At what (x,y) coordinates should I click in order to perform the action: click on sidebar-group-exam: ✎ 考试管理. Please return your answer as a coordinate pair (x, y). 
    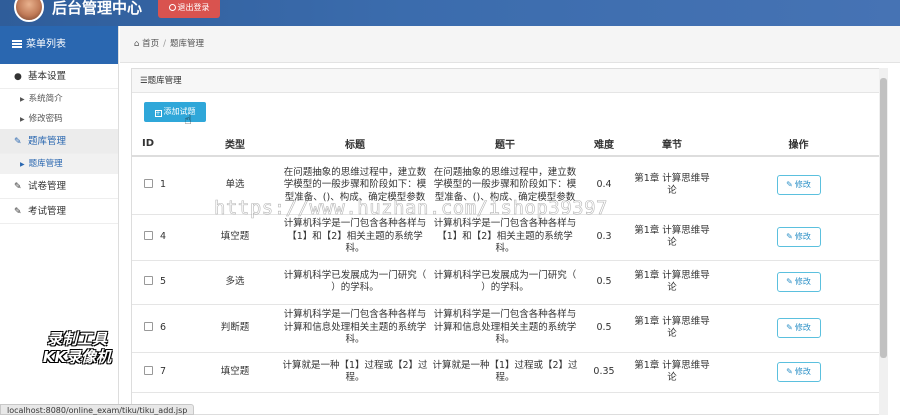
    Looking at the image, I should click on (59, 211).